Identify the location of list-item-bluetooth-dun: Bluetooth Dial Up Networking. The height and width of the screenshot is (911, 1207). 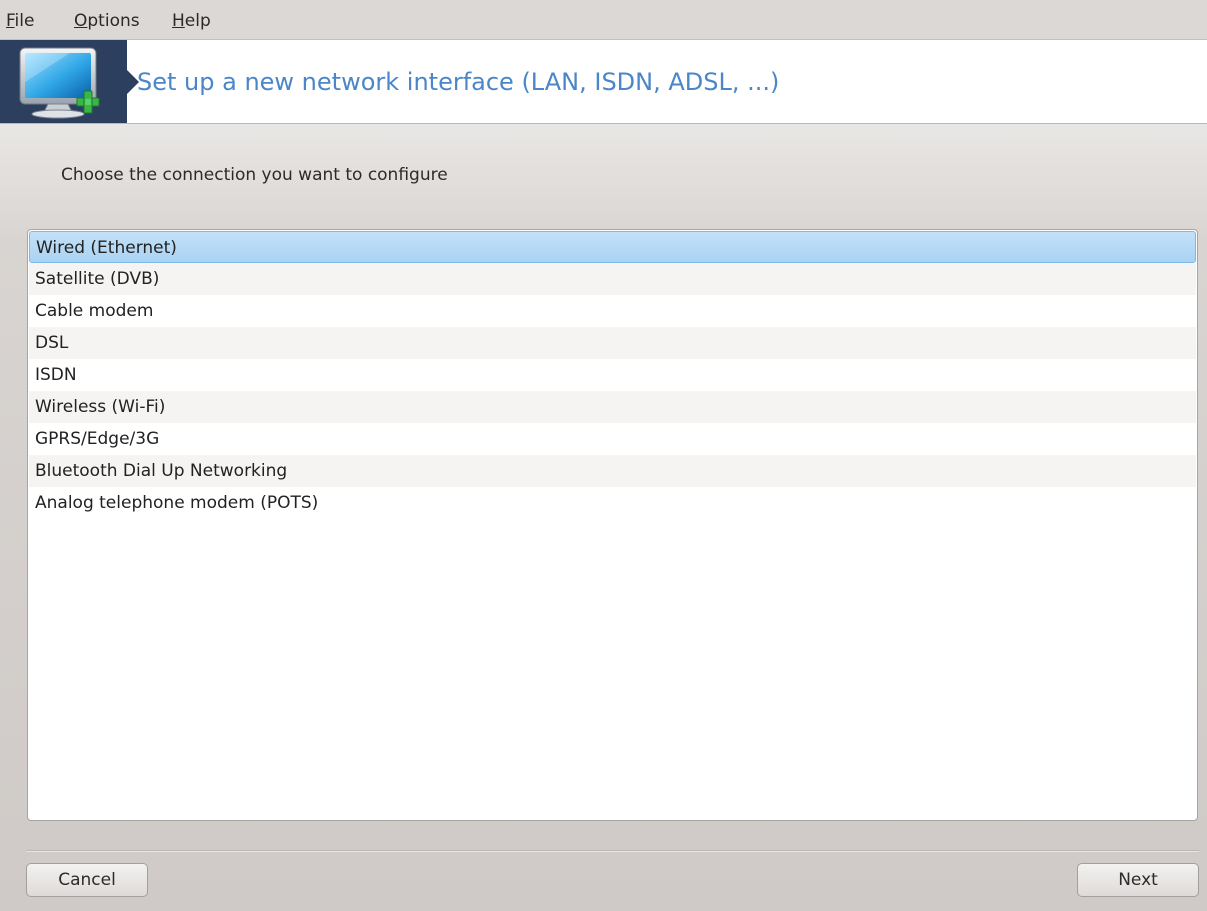
(612, 471).